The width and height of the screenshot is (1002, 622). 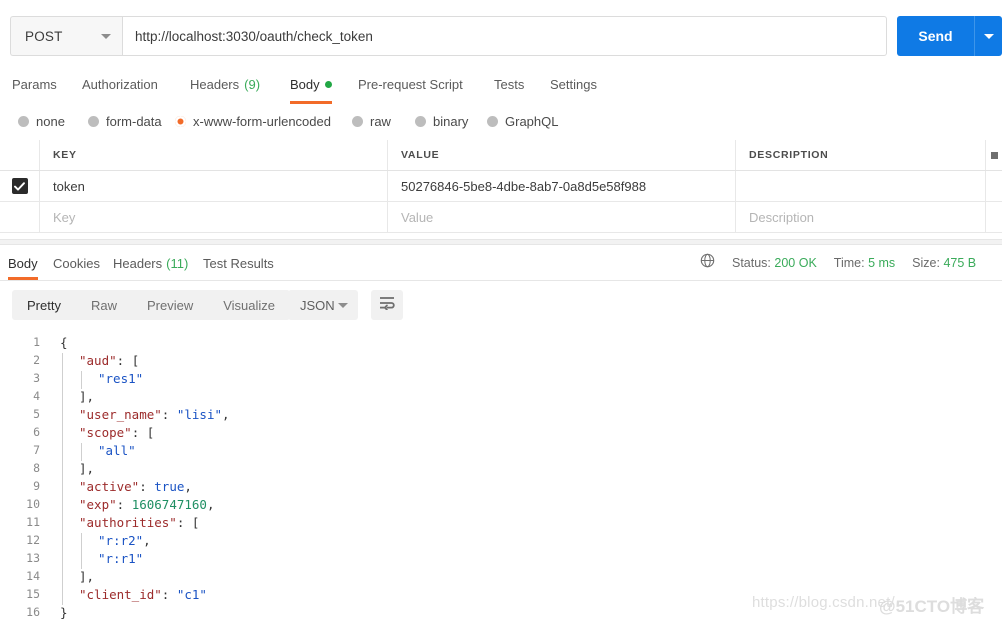 I want to click on table-row-empty: Key Value Description, so click(x=501, y=217).